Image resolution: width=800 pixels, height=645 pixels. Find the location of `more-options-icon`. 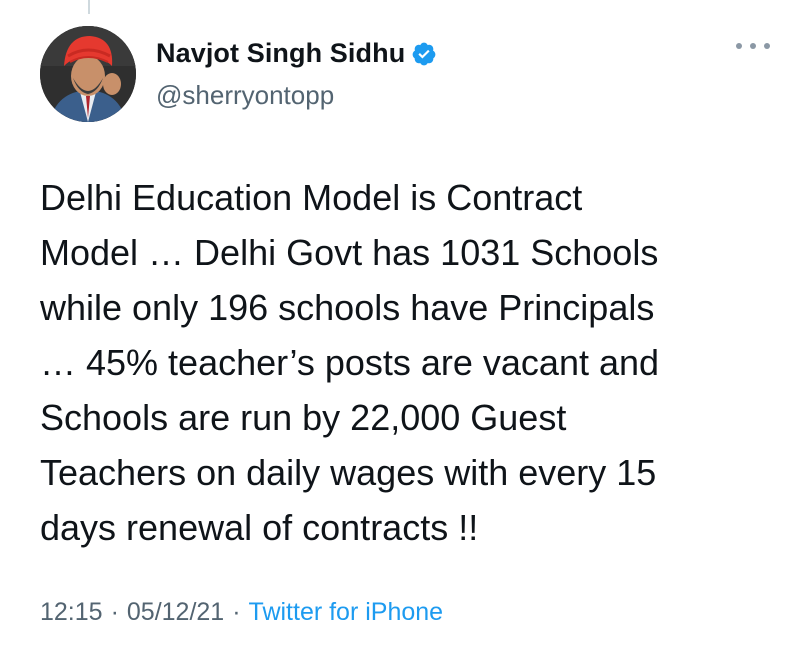

more-options-icon is located at coordinates (753, 46).